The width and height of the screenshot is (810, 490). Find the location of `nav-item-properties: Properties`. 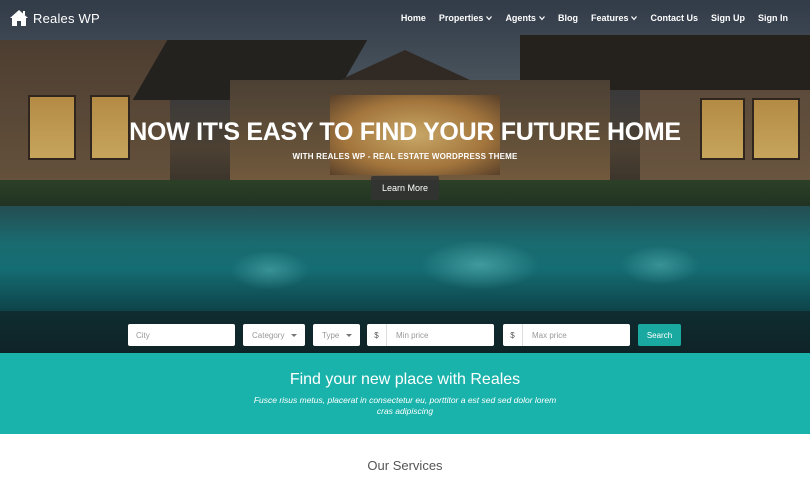

nav-item-properties: Properties is located at coordinates (466, 18).